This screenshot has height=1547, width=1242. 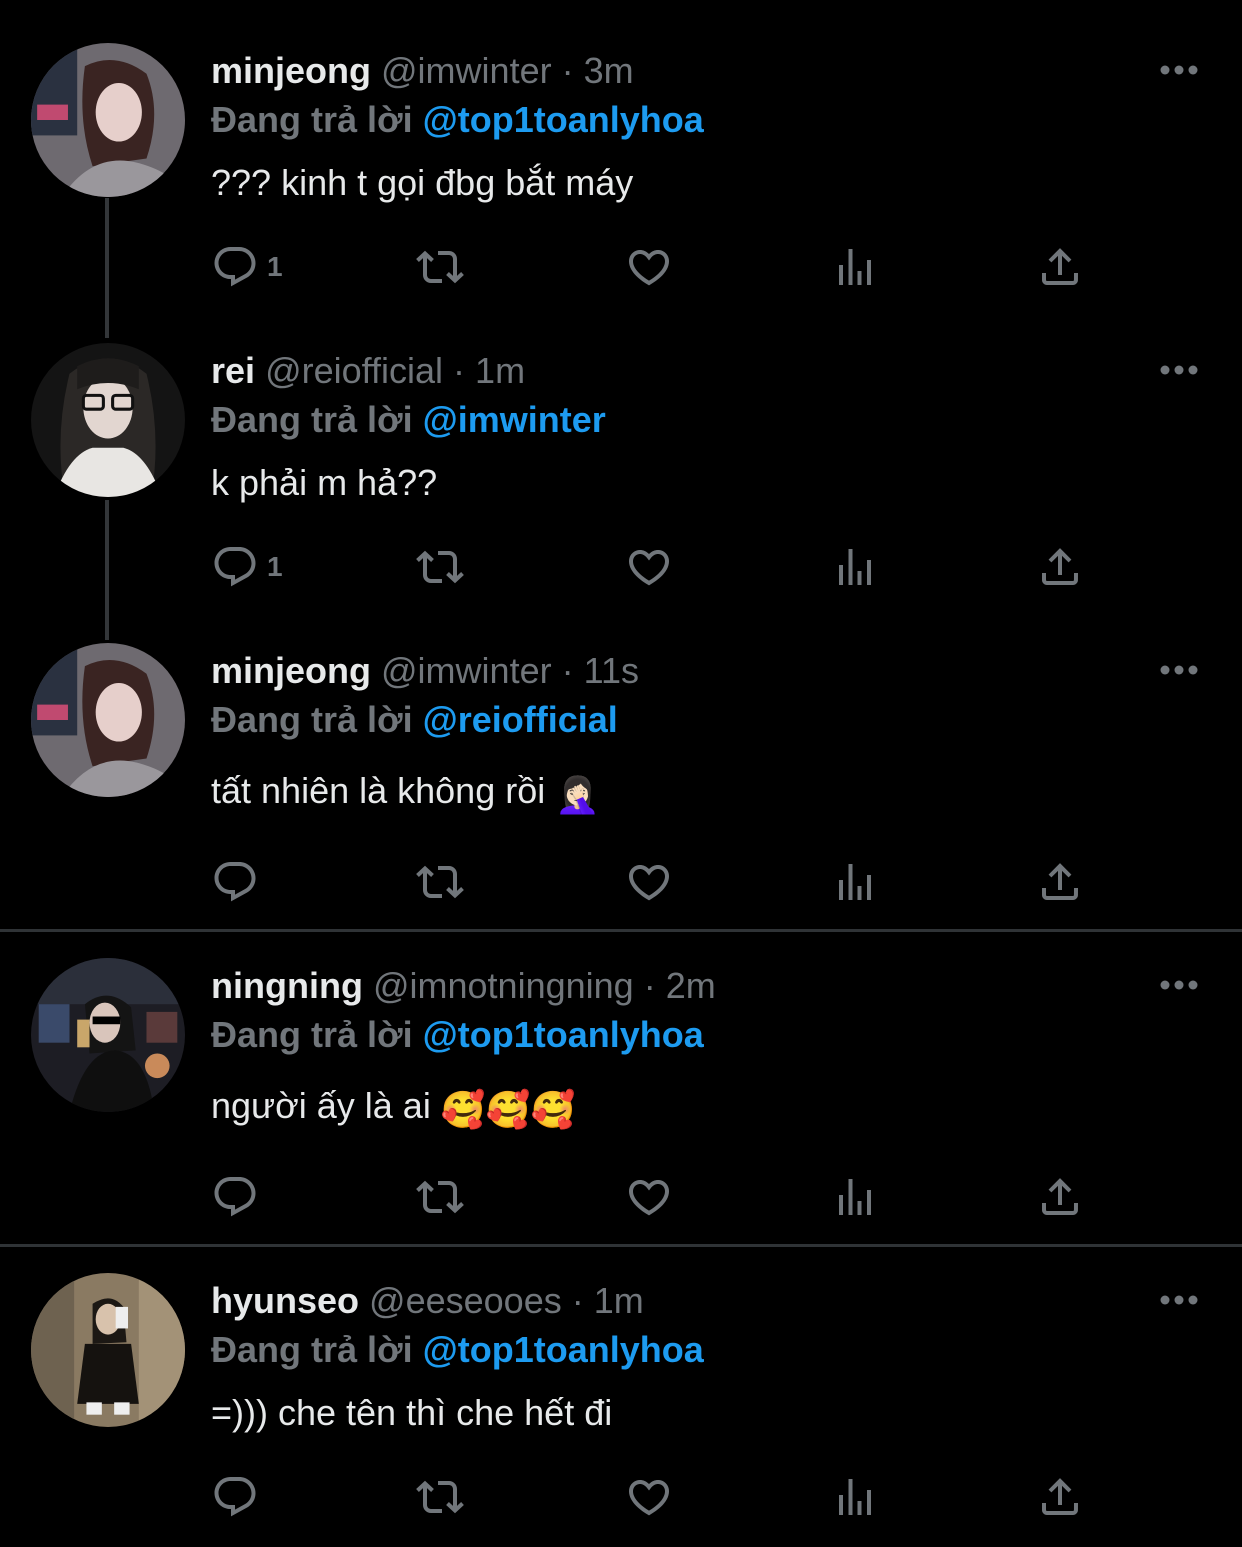 What do you see at coordinates (354, 370) in the screenshot?
I see `username: @reiofficial` at bounding box center [354, 370].